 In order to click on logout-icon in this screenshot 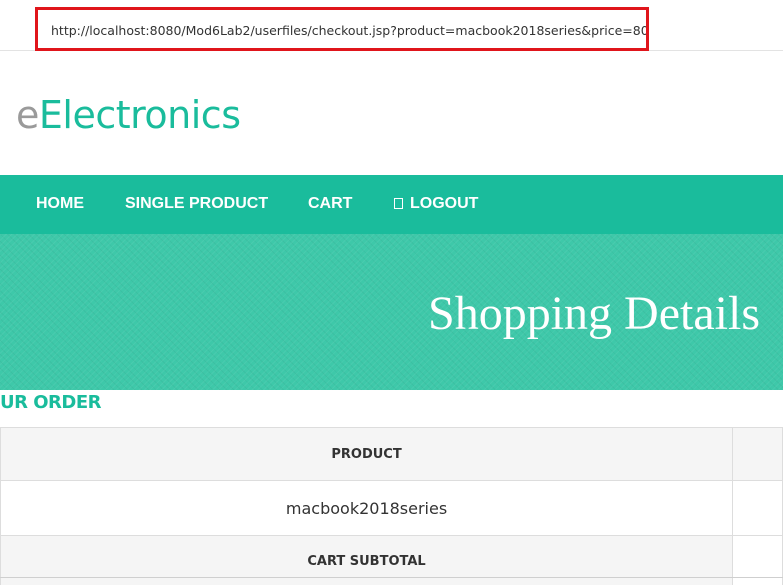, I will do `click(398, 203)`.